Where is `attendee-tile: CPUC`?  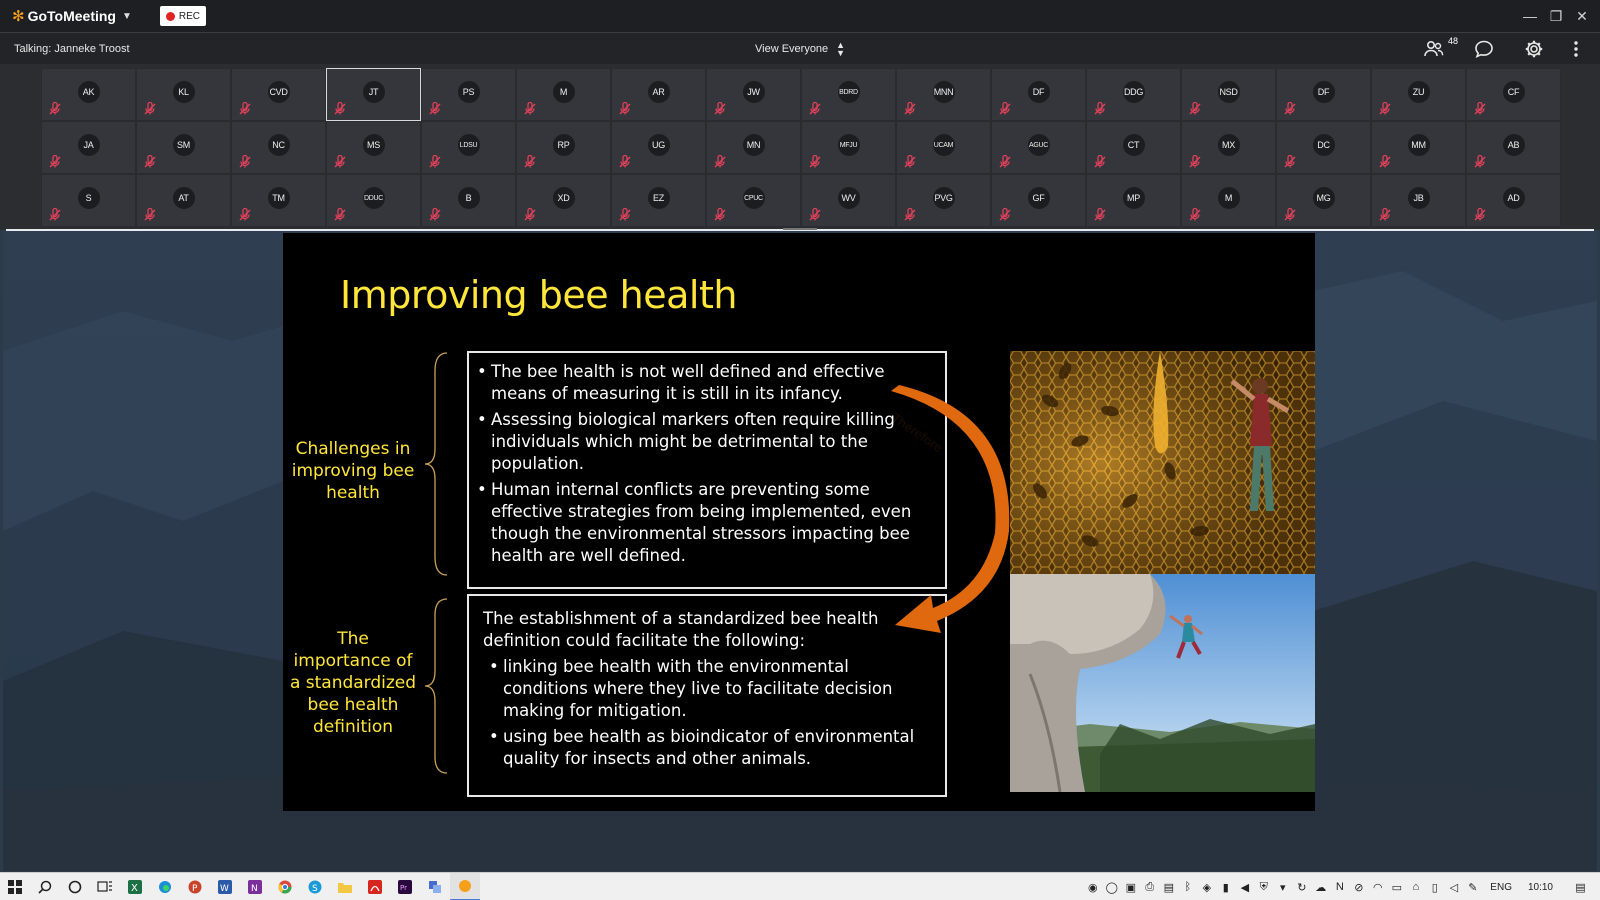
attendee-tile: CPUC is located at coordinates (753, 200).